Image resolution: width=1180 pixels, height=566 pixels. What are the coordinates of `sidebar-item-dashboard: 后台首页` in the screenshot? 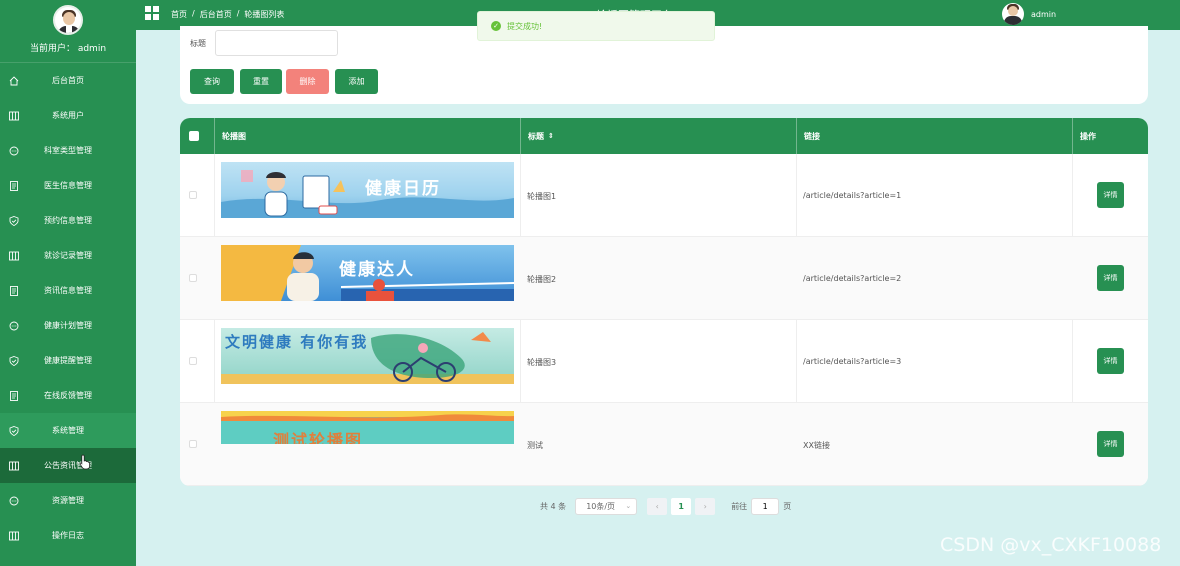 It's located at (68, 80).